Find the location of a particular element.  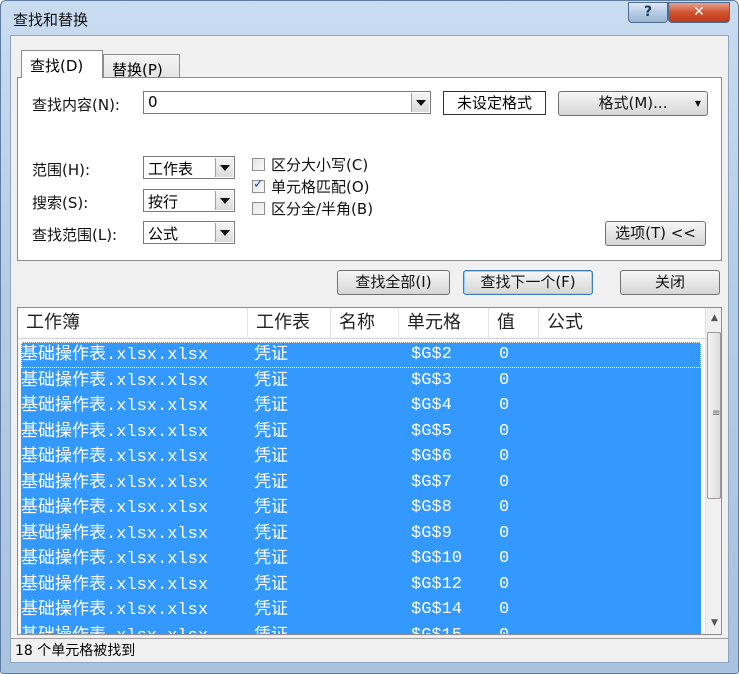

search-order-value: 按行 is located at coordinates (163, 202).